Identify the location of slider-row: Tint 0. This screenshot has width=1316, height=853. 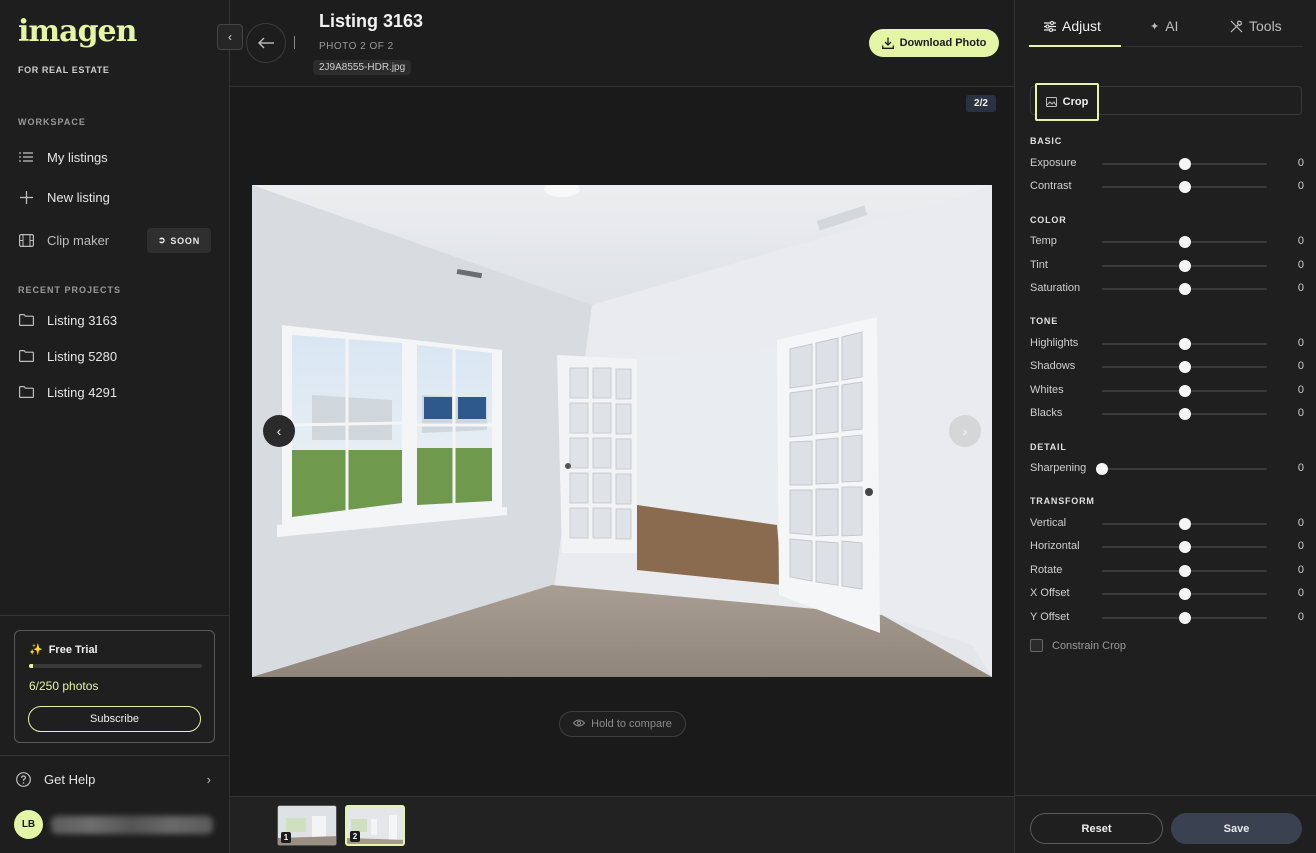
(1167, 266).